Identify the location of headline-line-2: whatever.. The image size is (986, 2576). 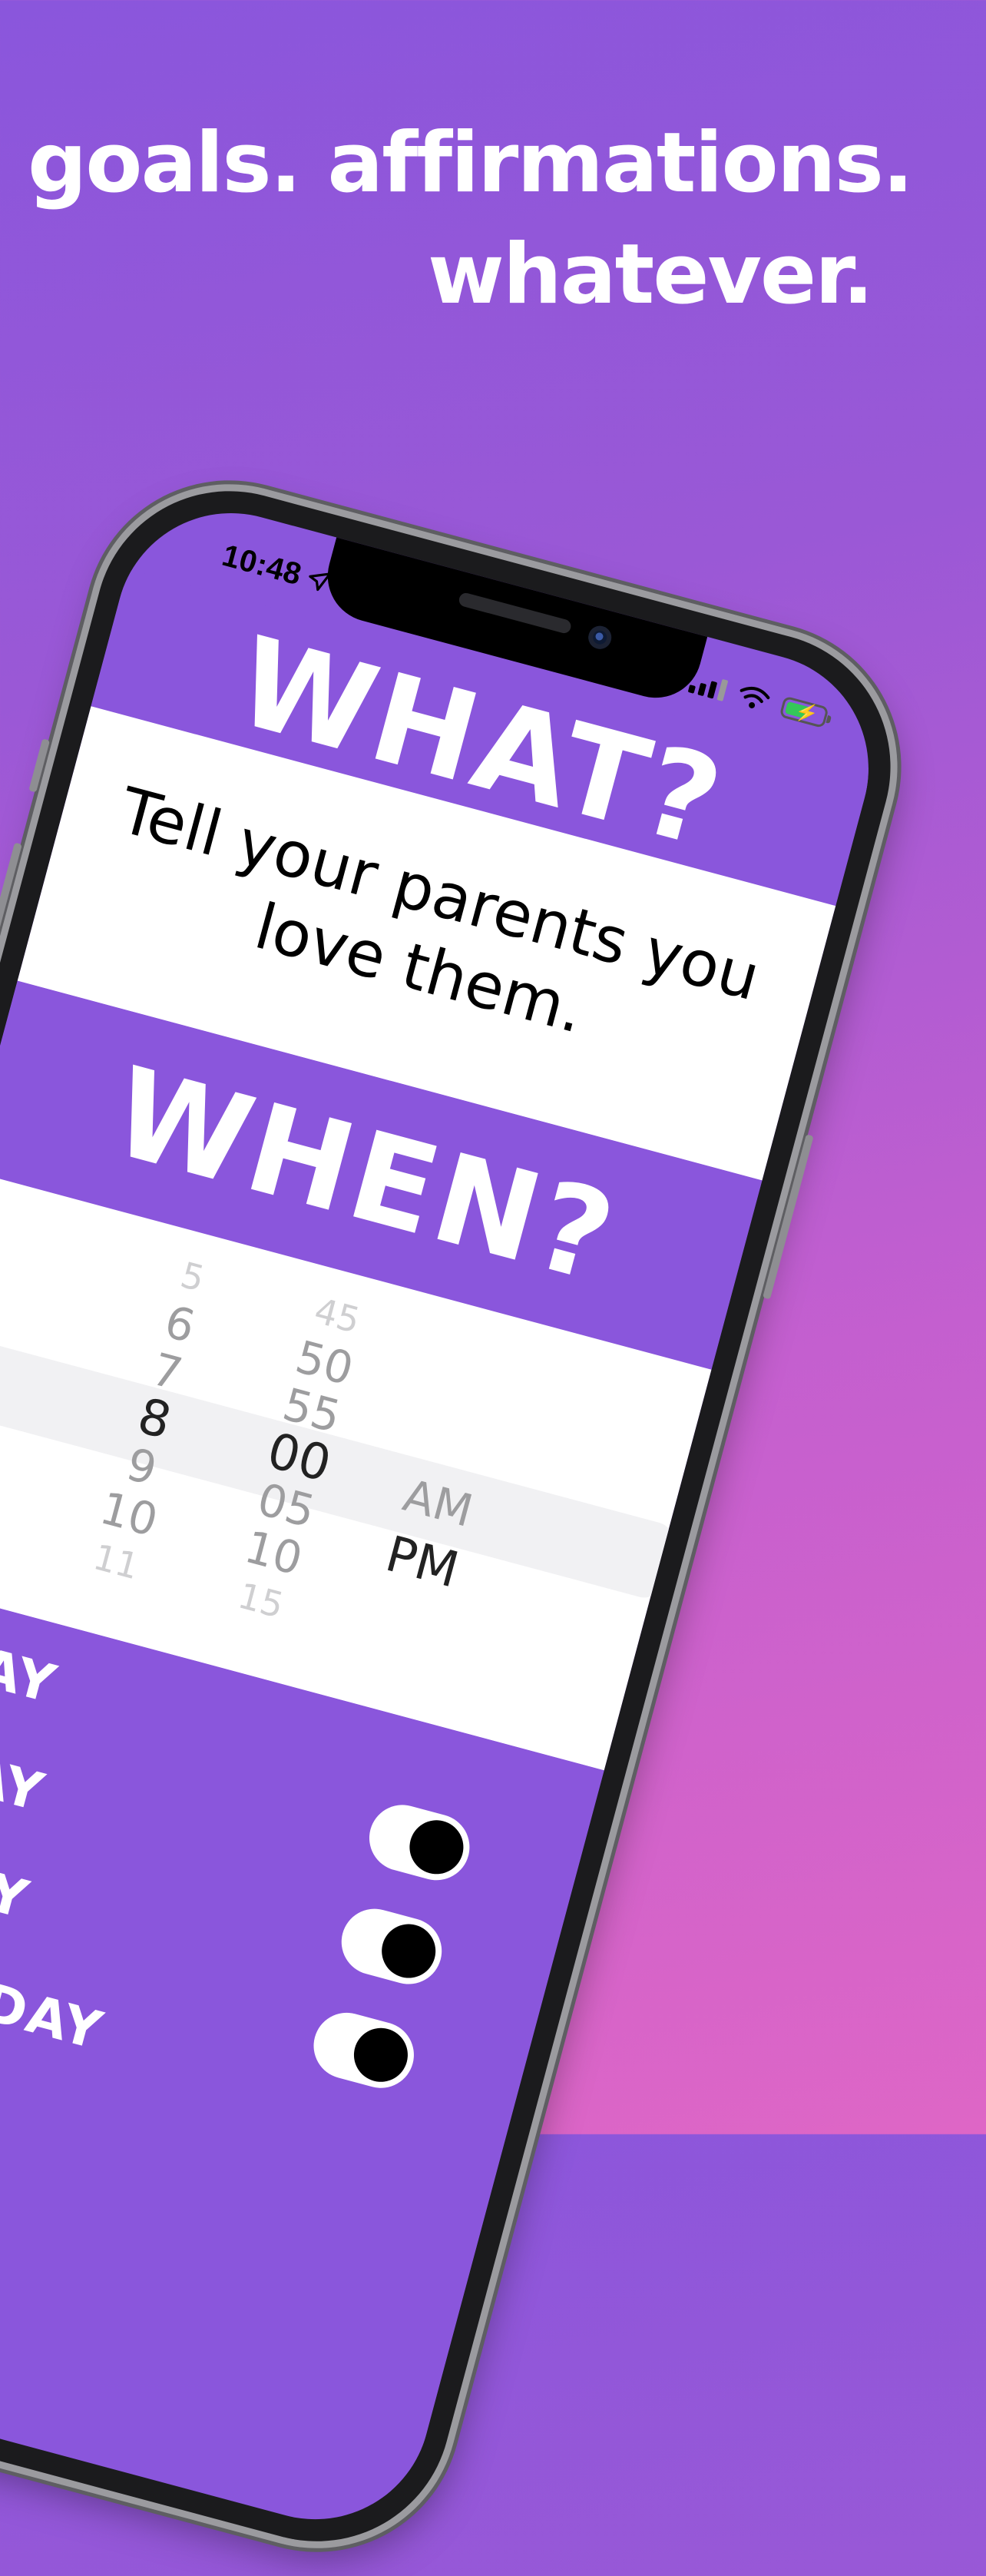
(651, 275).